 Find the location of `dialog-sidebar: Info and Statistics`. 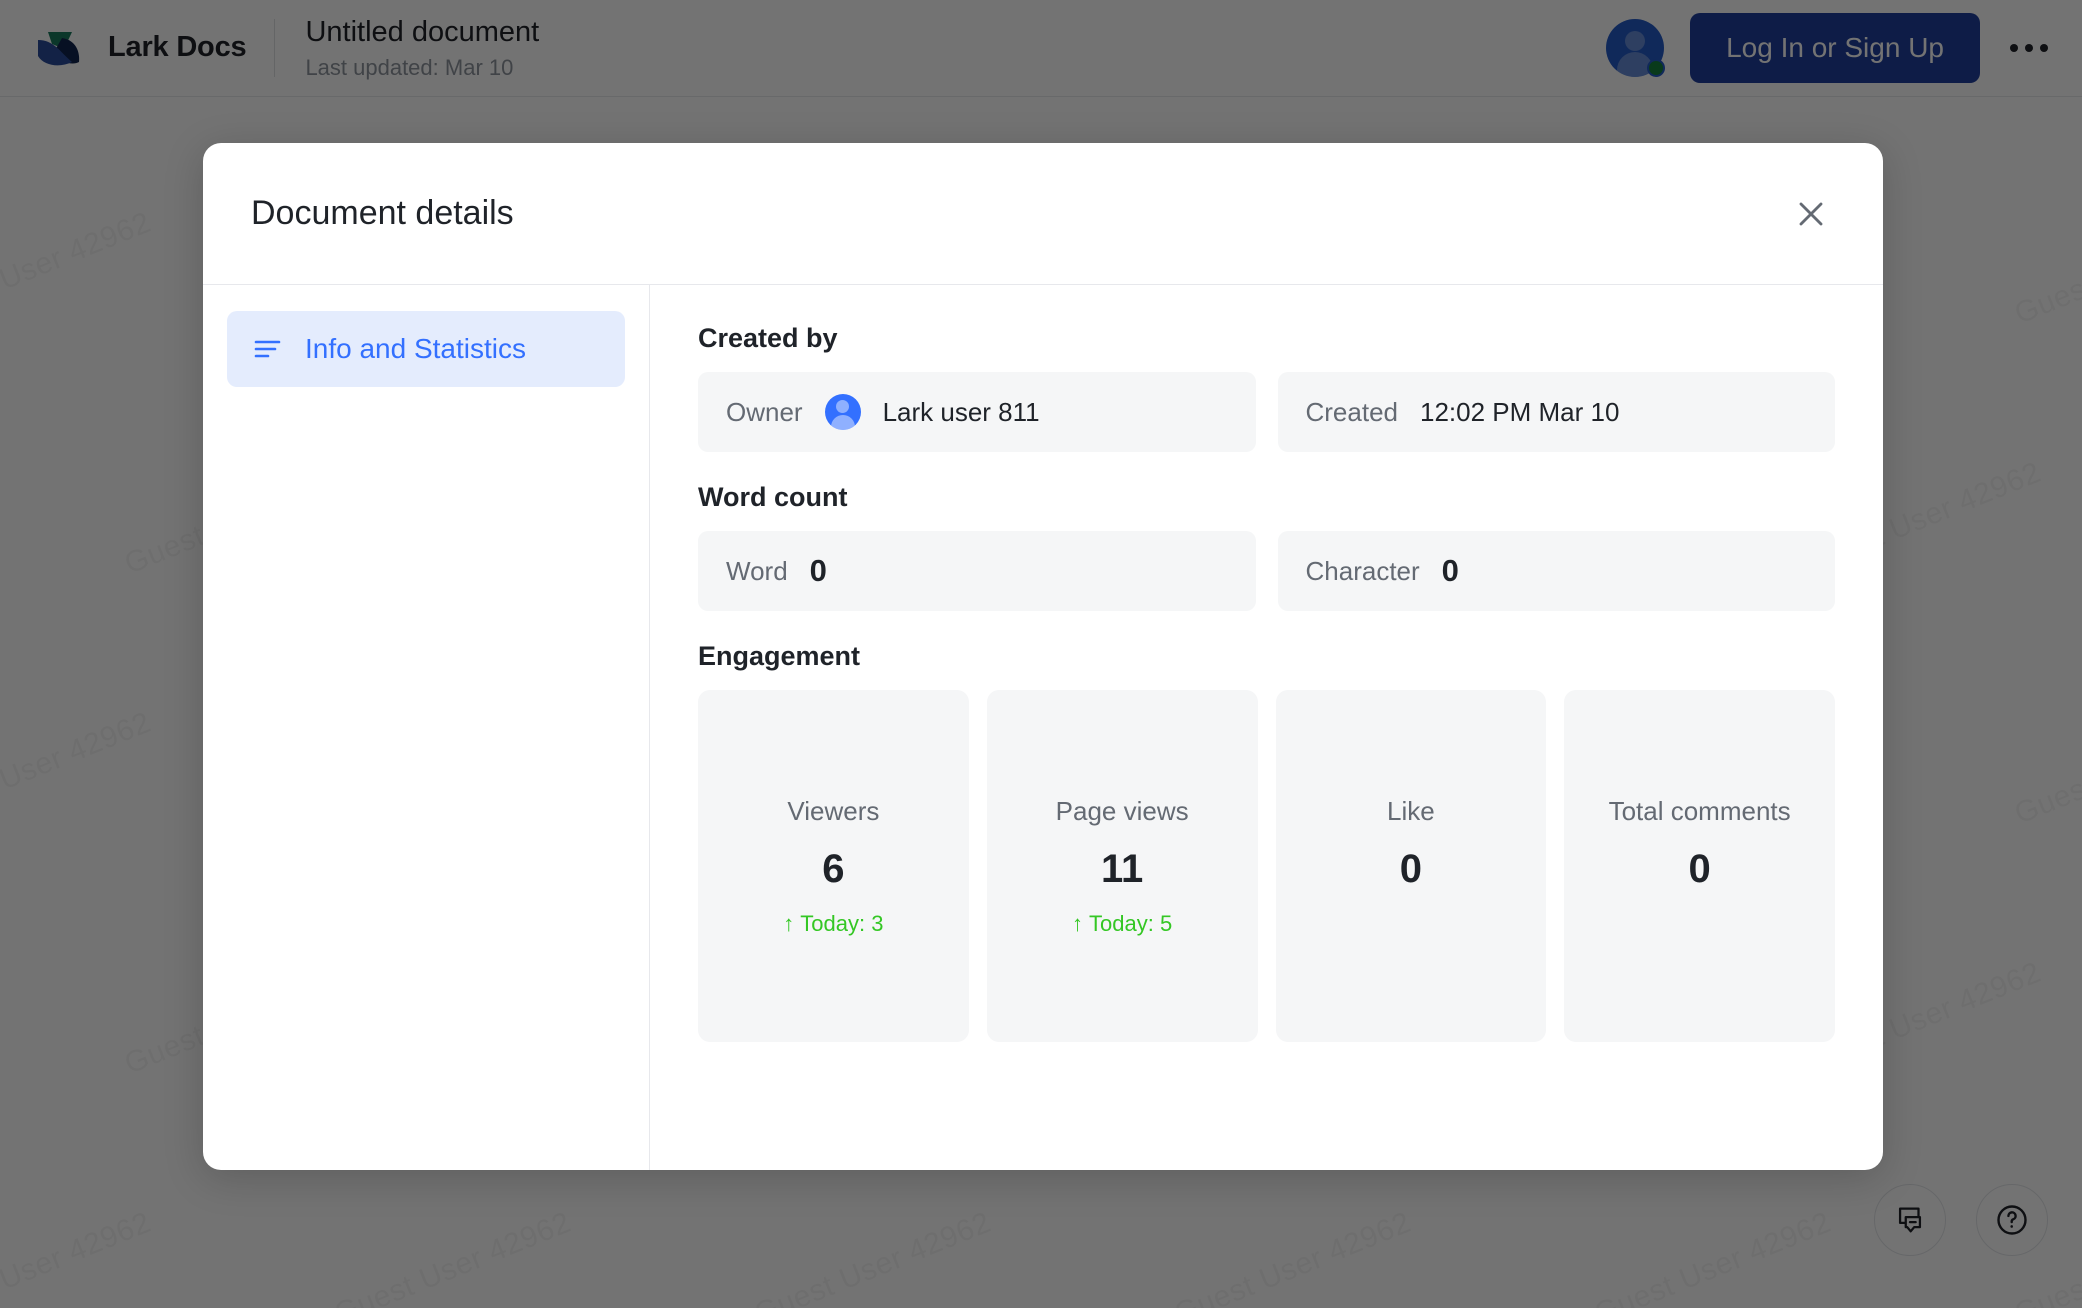

dialog-sidebar: Info and Statistics is located at coordinates (426, 727).